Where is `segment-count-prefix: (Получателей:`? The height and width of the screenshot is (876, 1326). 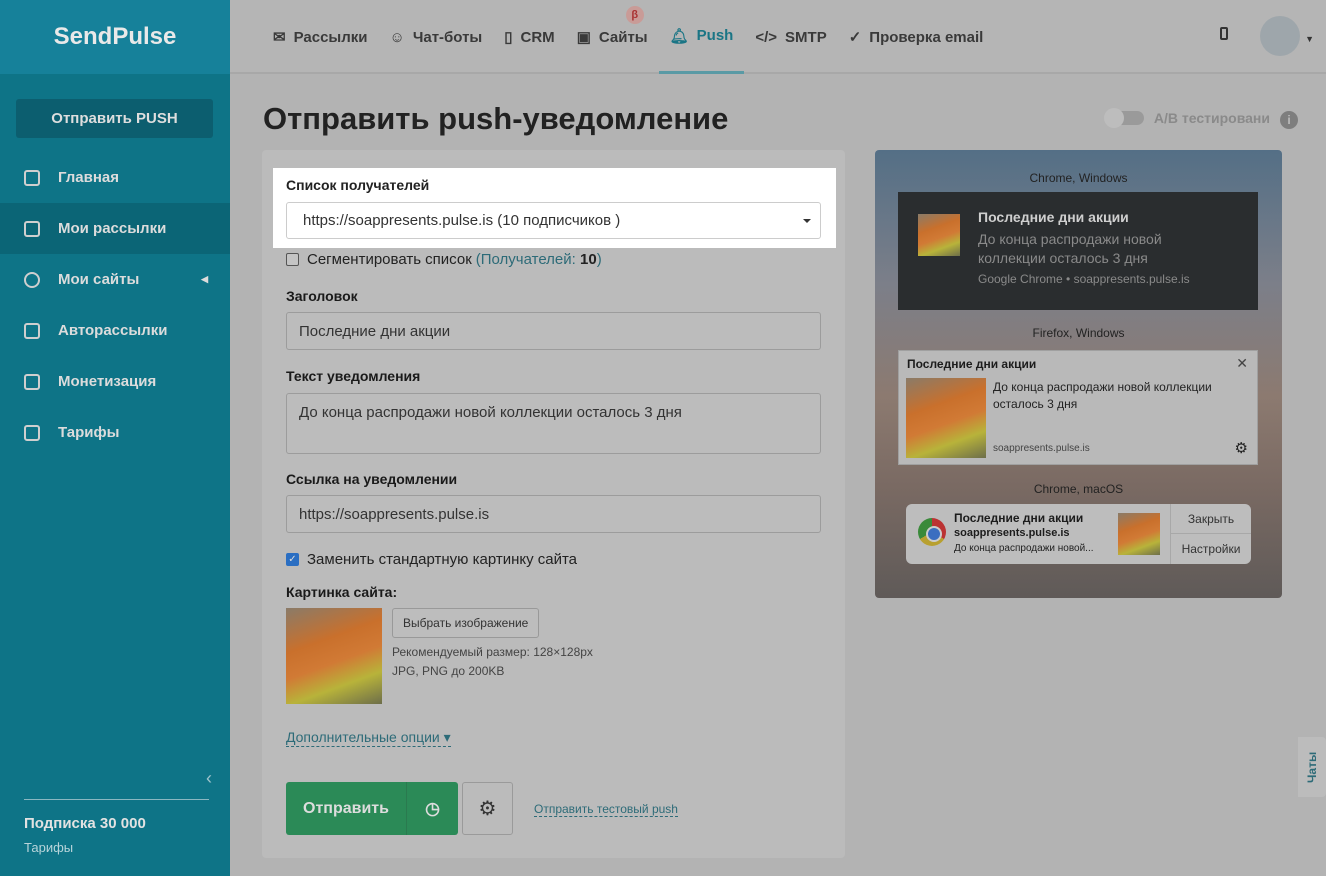
segment-count-prefix: (Получателей: is located at coordinates (527, 259).